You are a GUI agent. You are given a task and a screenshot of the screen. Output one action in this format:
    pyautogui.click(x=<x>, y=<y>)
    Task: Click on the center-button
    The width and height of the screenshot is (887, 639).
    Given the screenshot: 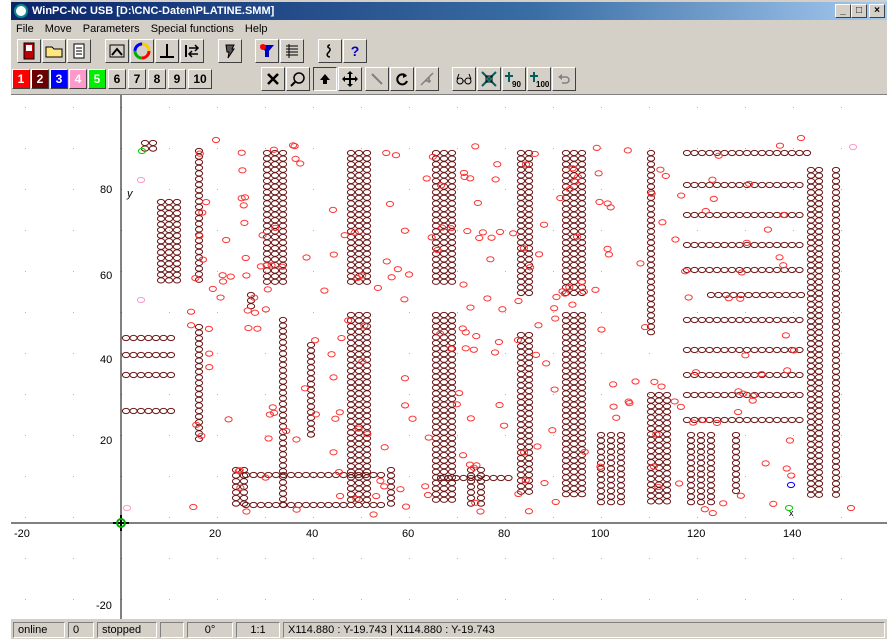 What is the action you would take?
    pyautogui.click(x=489, y=79)
    